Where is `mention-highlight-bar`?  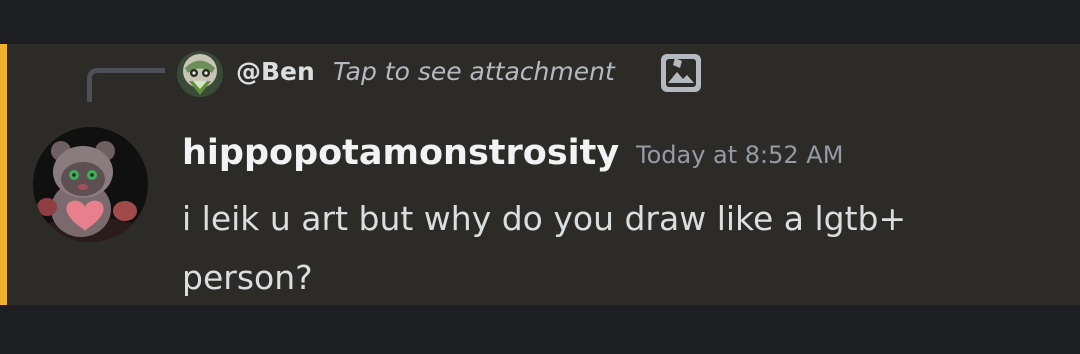 mention-highlight-bar is located at coordinates (3, 174).